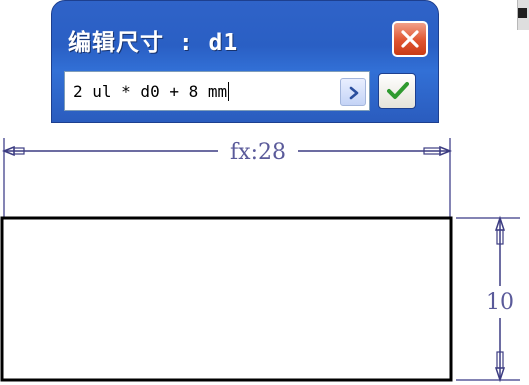  I want to click on accept-button, so click(397, 91).